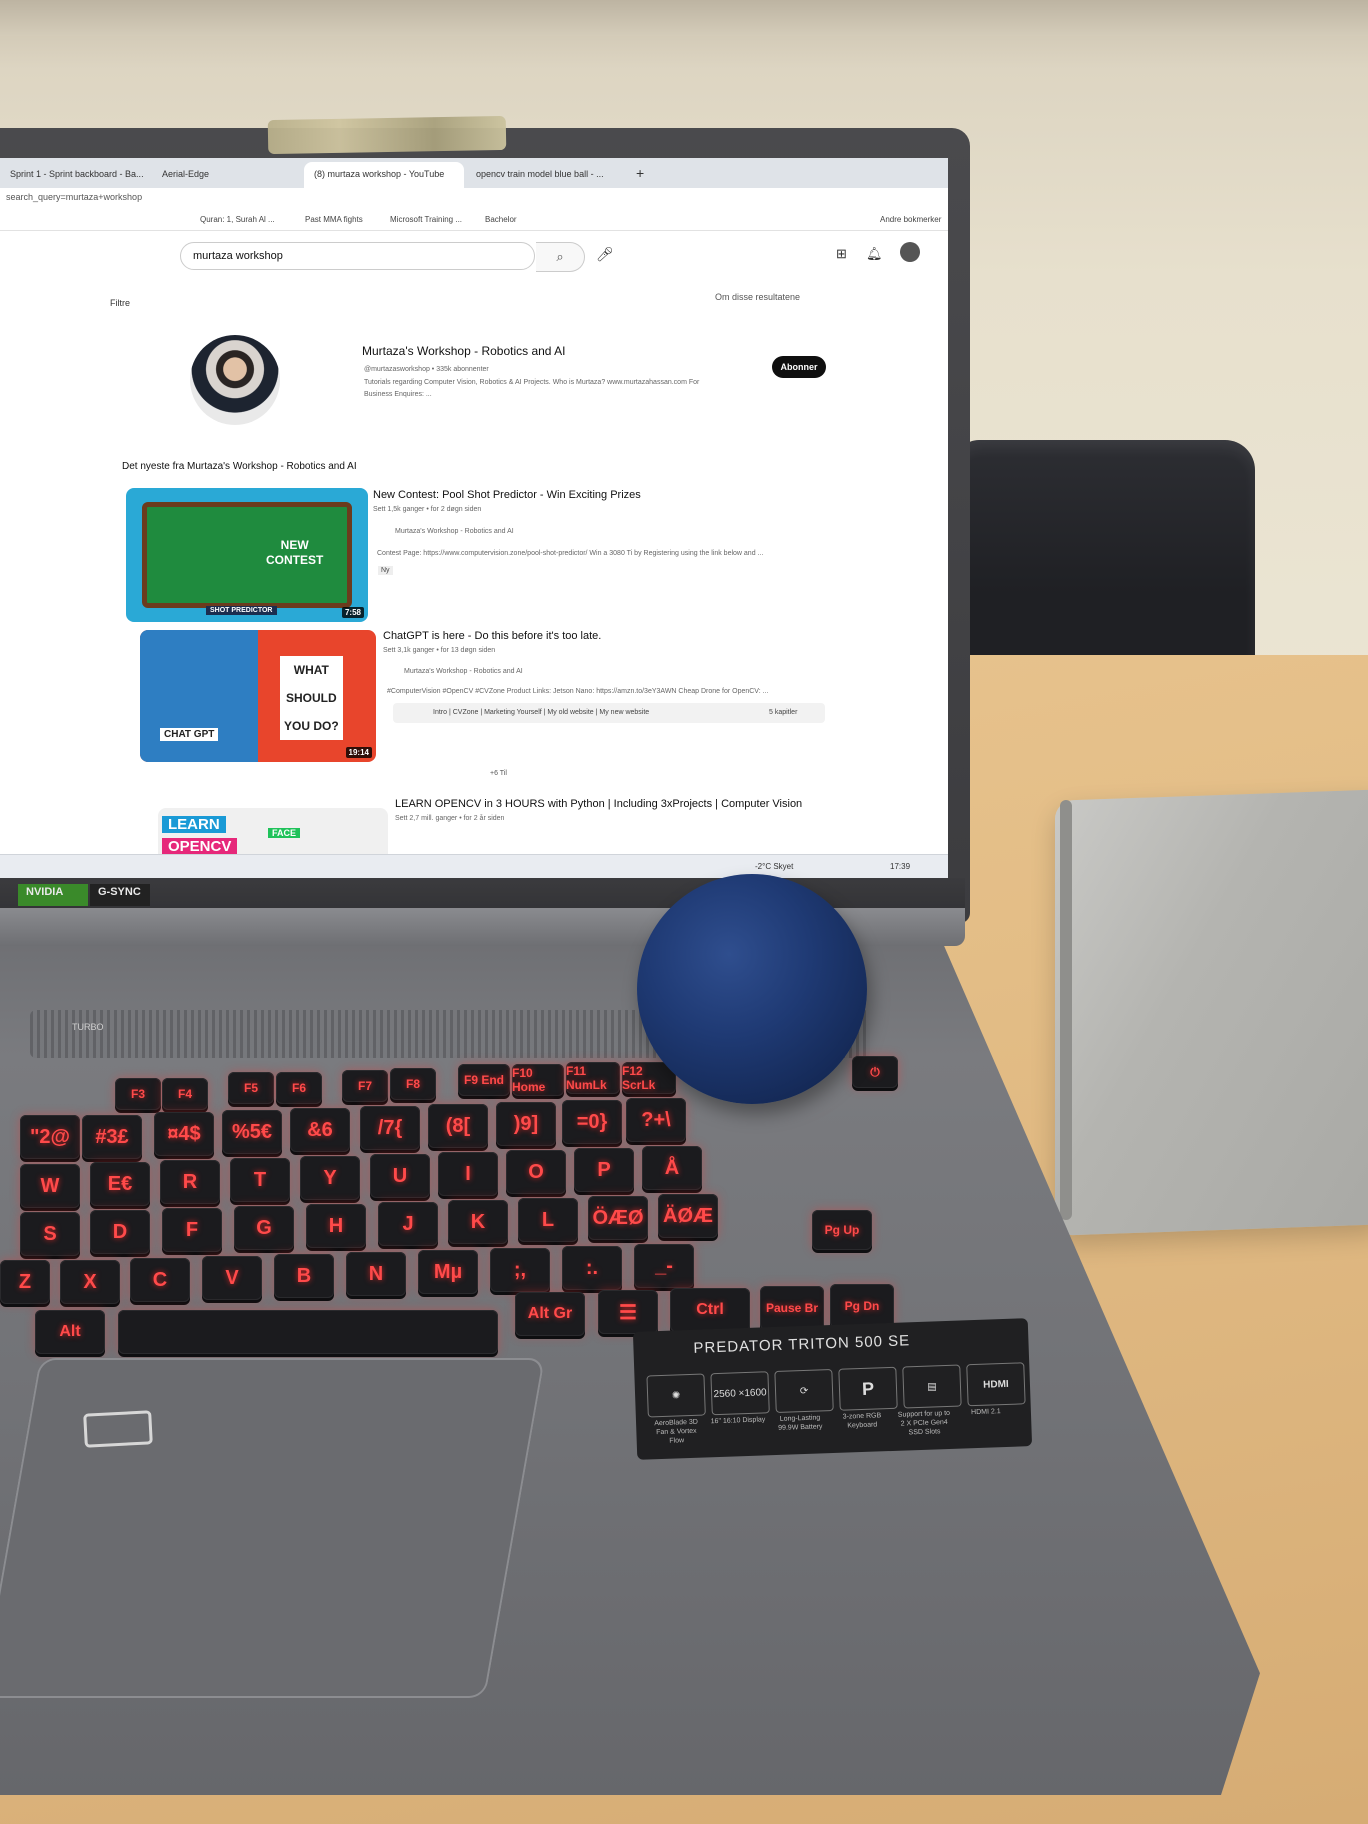  What do you see at coordinates (783, 712) in the screenshot?
I see `chapters-count: 5 kapitler` at bounding box center [783, 712].